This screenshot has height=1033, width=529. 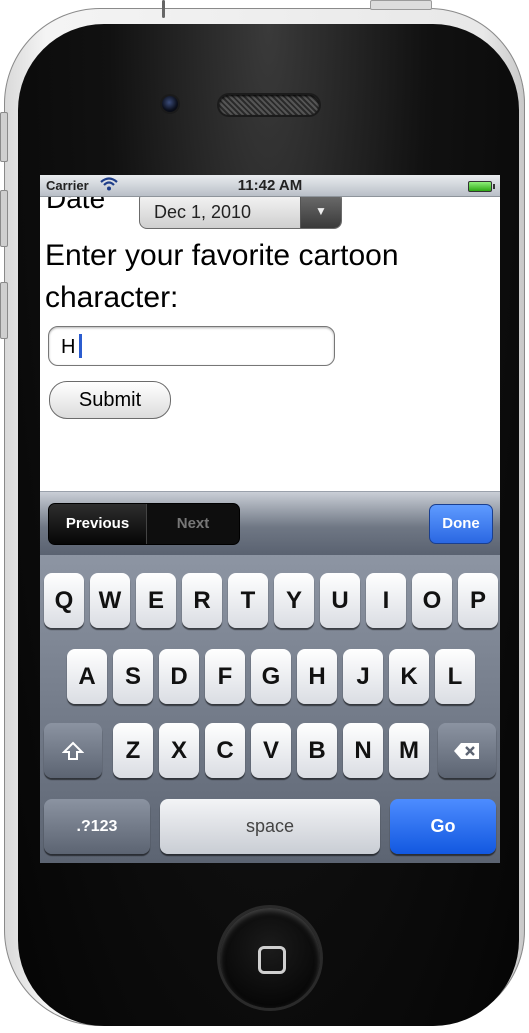 I want to click on go-key: Go, so click(x=443, y=826).